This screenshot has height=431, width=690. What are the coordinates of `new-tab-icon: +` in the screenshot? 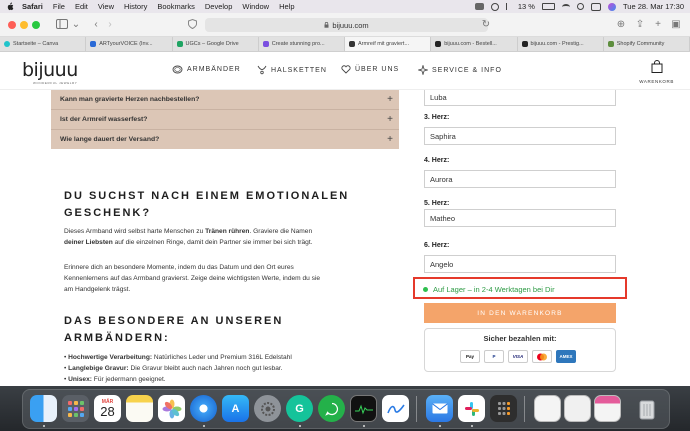 It's located at (658, 25).